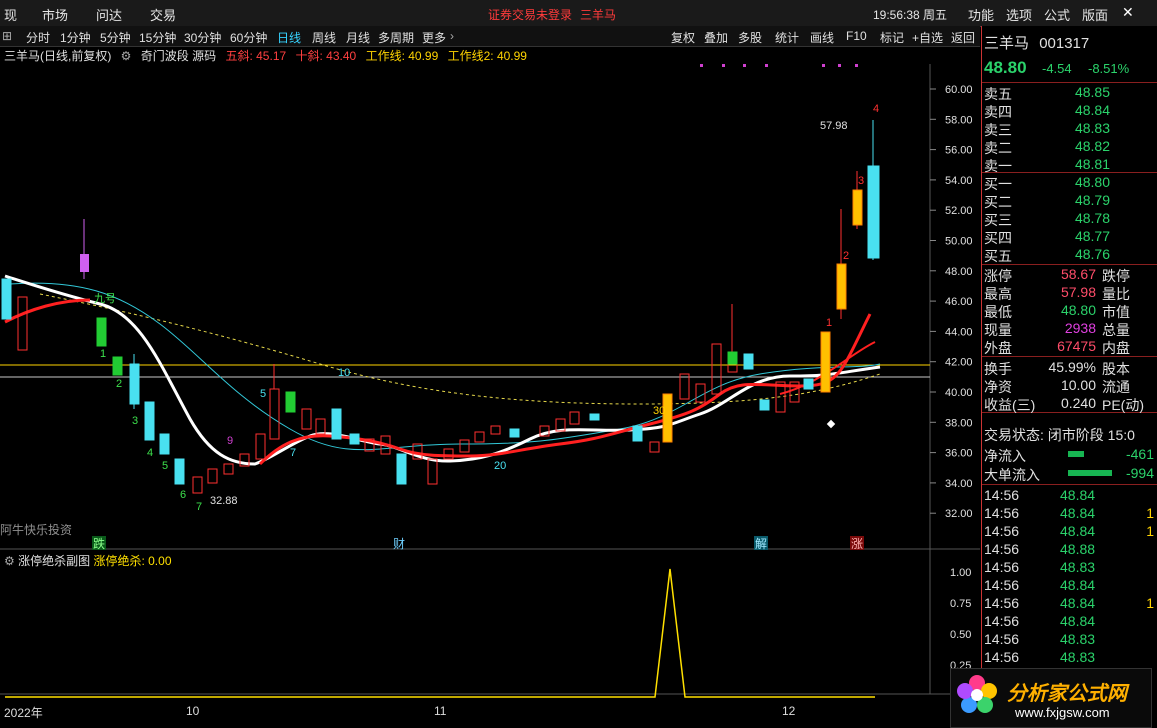 Image resolution: width=1157 pixels, height=728 pixels. What do you see at coordinates (959, 393) in the screenshot?
I see `price-tick-label: 40.00` at bounding box center [959, 393].